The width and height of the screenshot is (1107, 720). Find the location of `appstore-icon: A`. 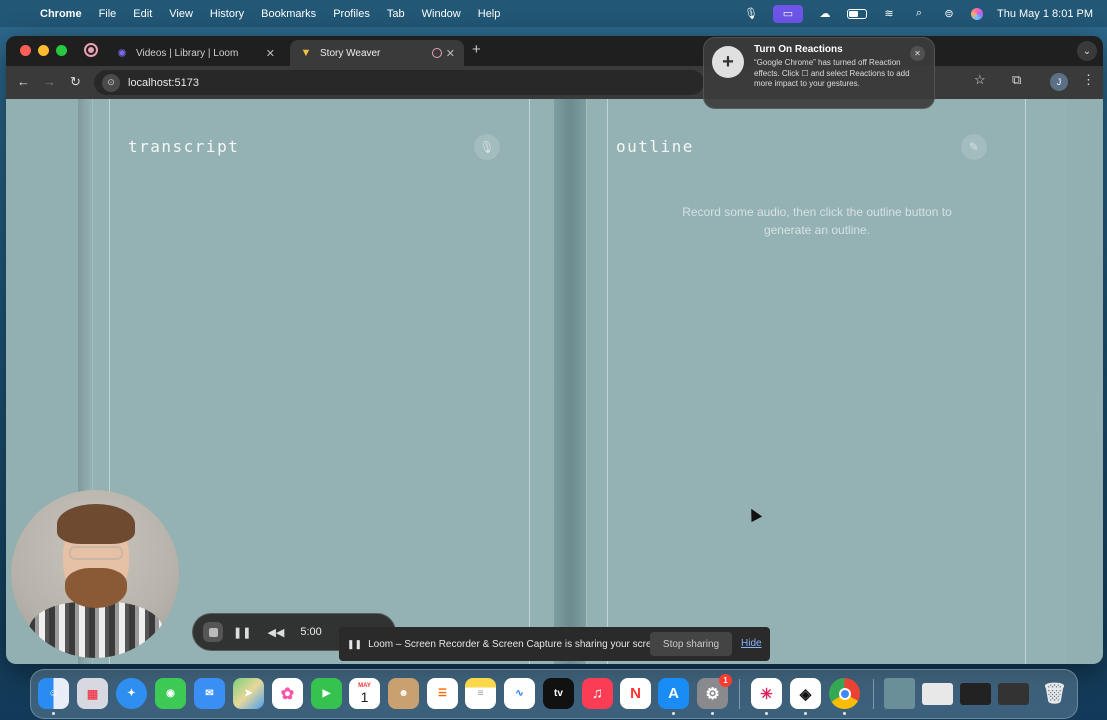

appstore-icon: A is located at coordinates (673, 693).